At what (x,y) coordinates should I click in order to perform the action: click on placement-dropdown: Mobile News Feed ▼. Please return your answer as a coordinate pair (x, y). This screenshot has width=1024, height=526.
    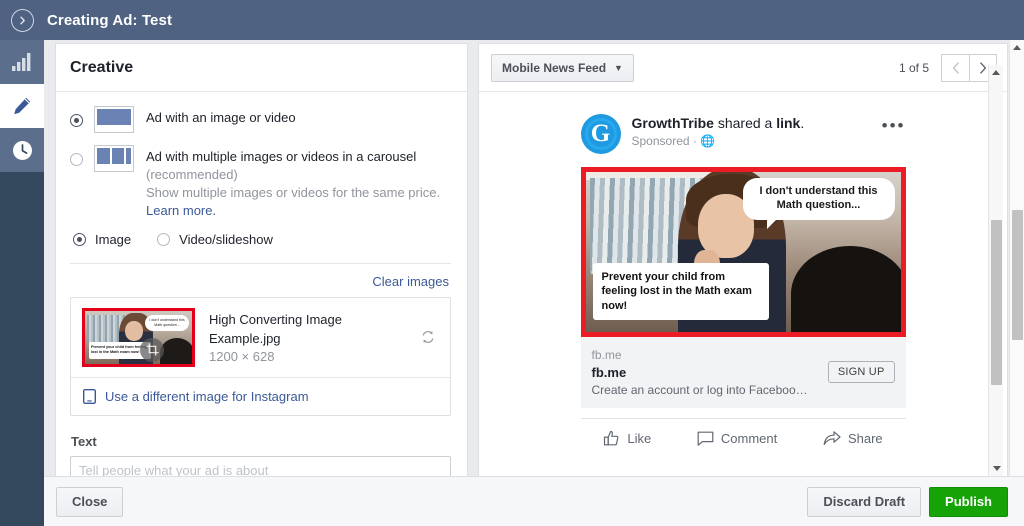
    Looking at the image, I should click on (562, 67).